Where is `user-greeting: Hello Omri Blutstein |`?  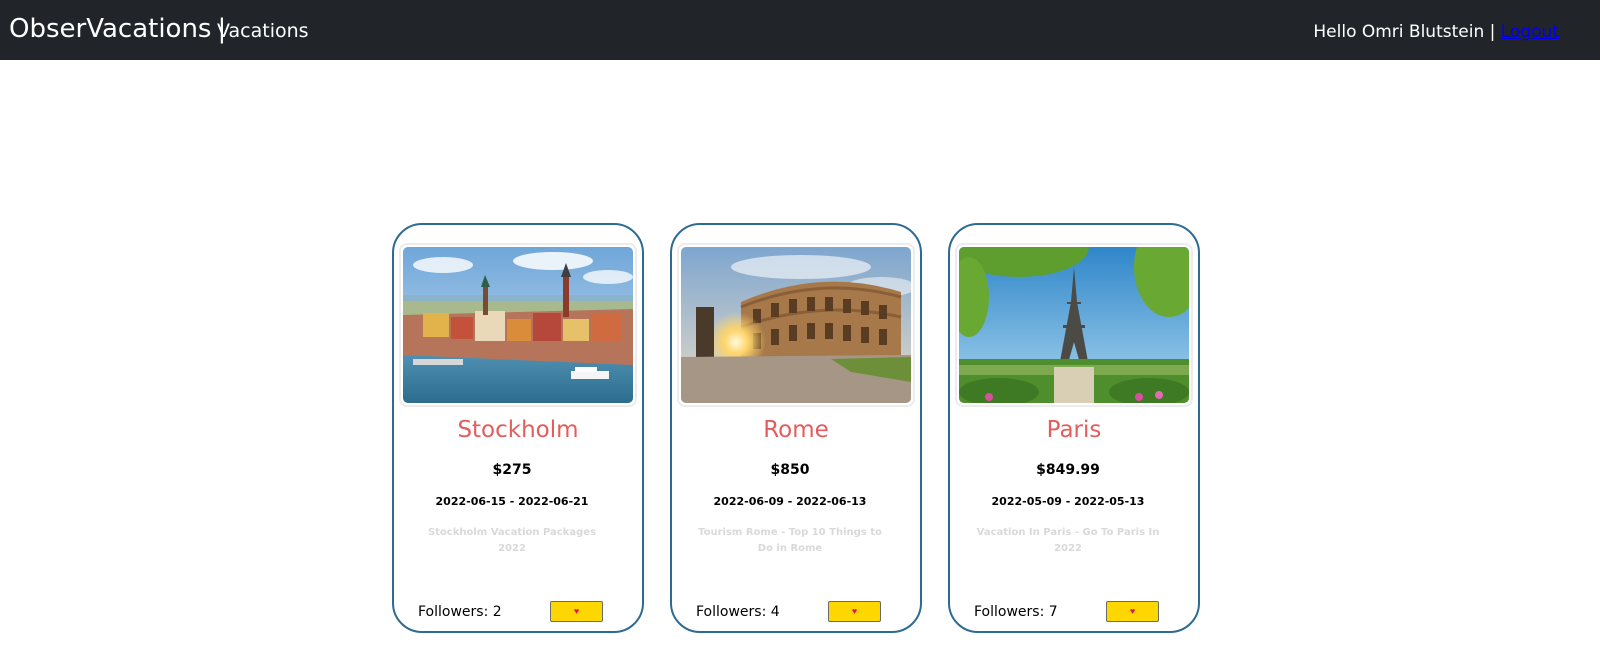 user-greeting: Hello Omri Blutstein | is located at coordinates (1404, 32).